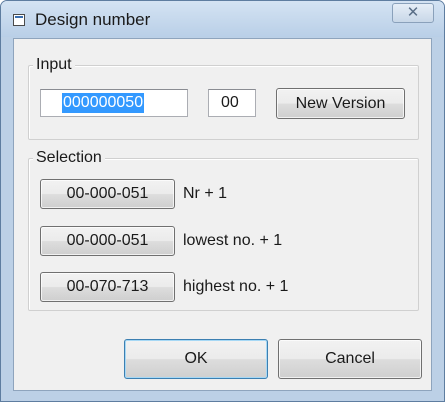  I want to click on ok-button: OK, so click(196, 359).